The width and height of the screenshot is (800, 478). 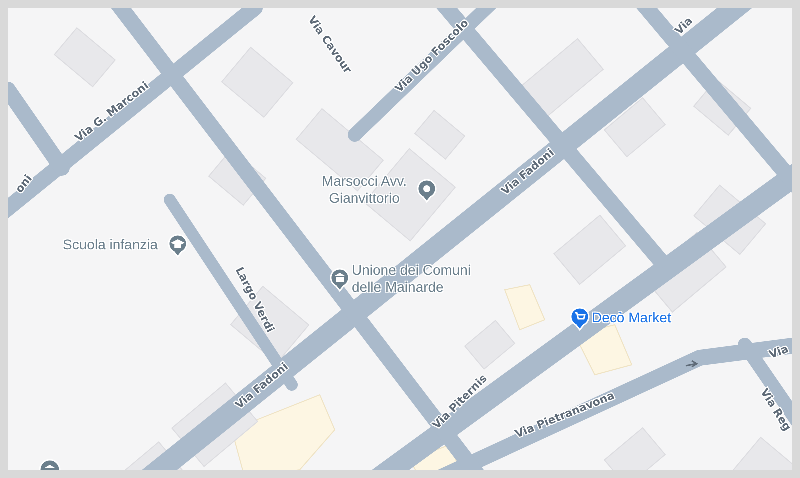 I want to click on street-label: oni, so click(x=24, y=184).